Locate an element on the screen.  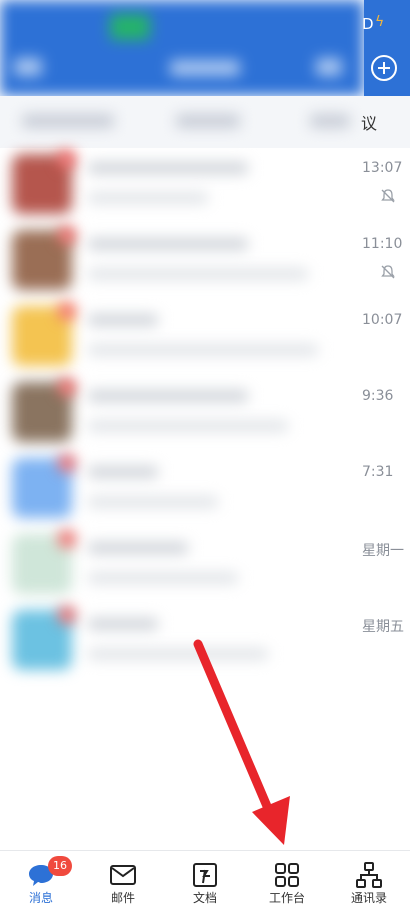
message-time: 9:36 is located at coordinates (378, 396).